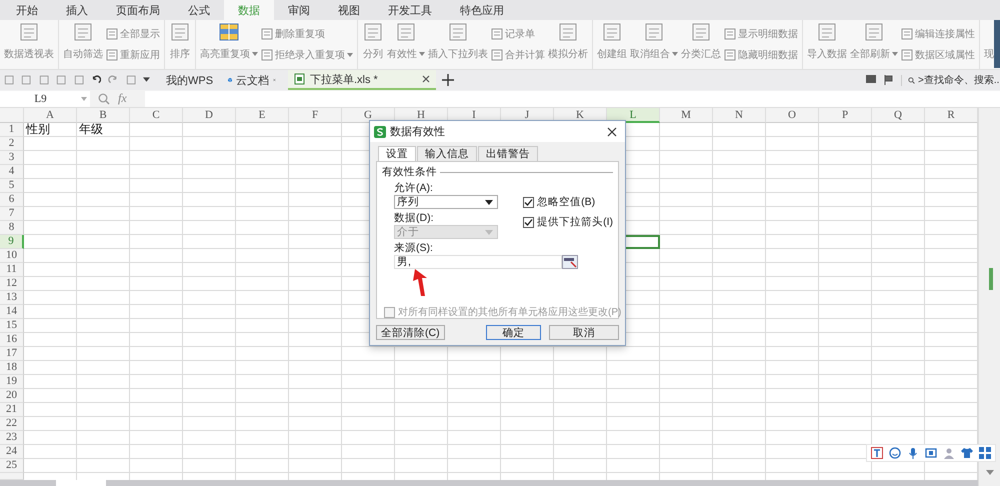 This screenshot has width=1000, height=486. I want to click on zoom-icon, so click(104, 98).